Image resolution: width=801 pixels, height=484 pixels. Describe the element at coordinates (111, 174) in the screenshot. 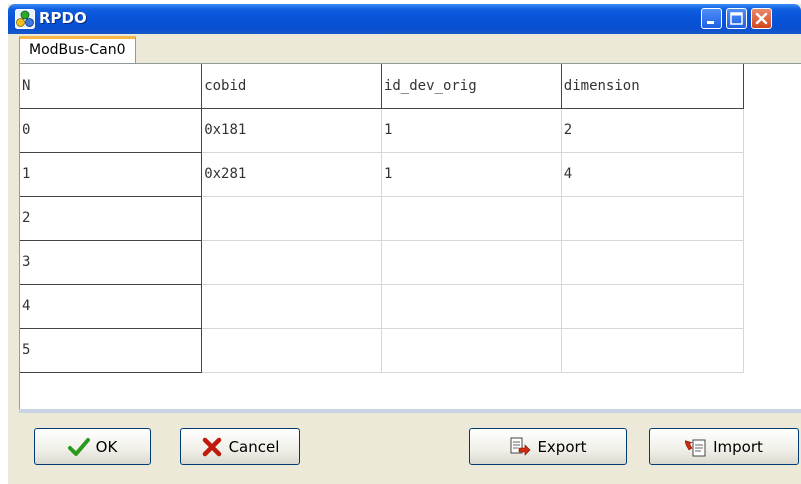

I see `row-header: 1` at that location.